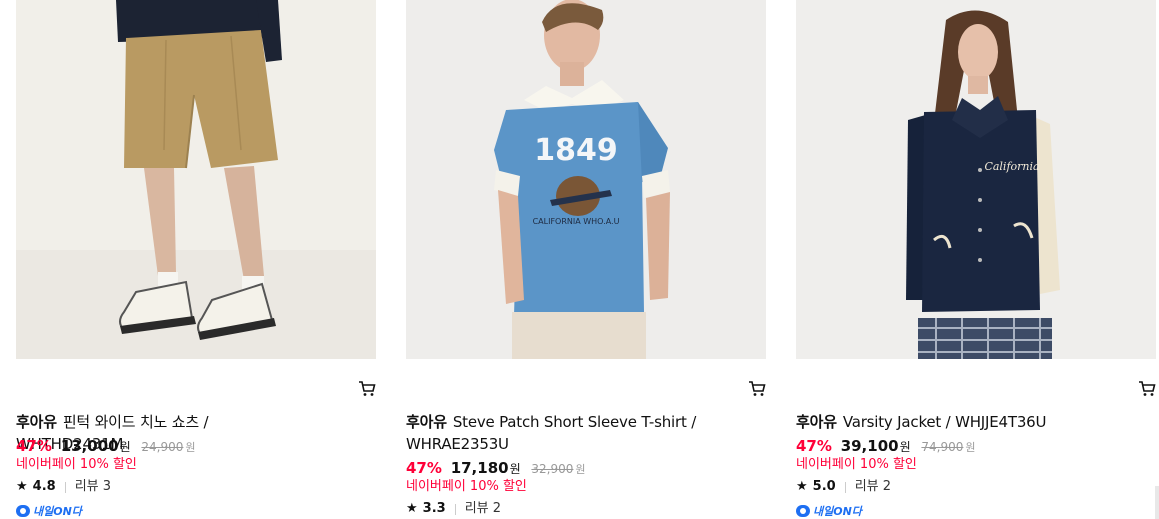 The width and height of the screenshot is (1159, 519). I want to click on product-name: Varsity Jacket / WHJJE4T36U, so click(944, 422).